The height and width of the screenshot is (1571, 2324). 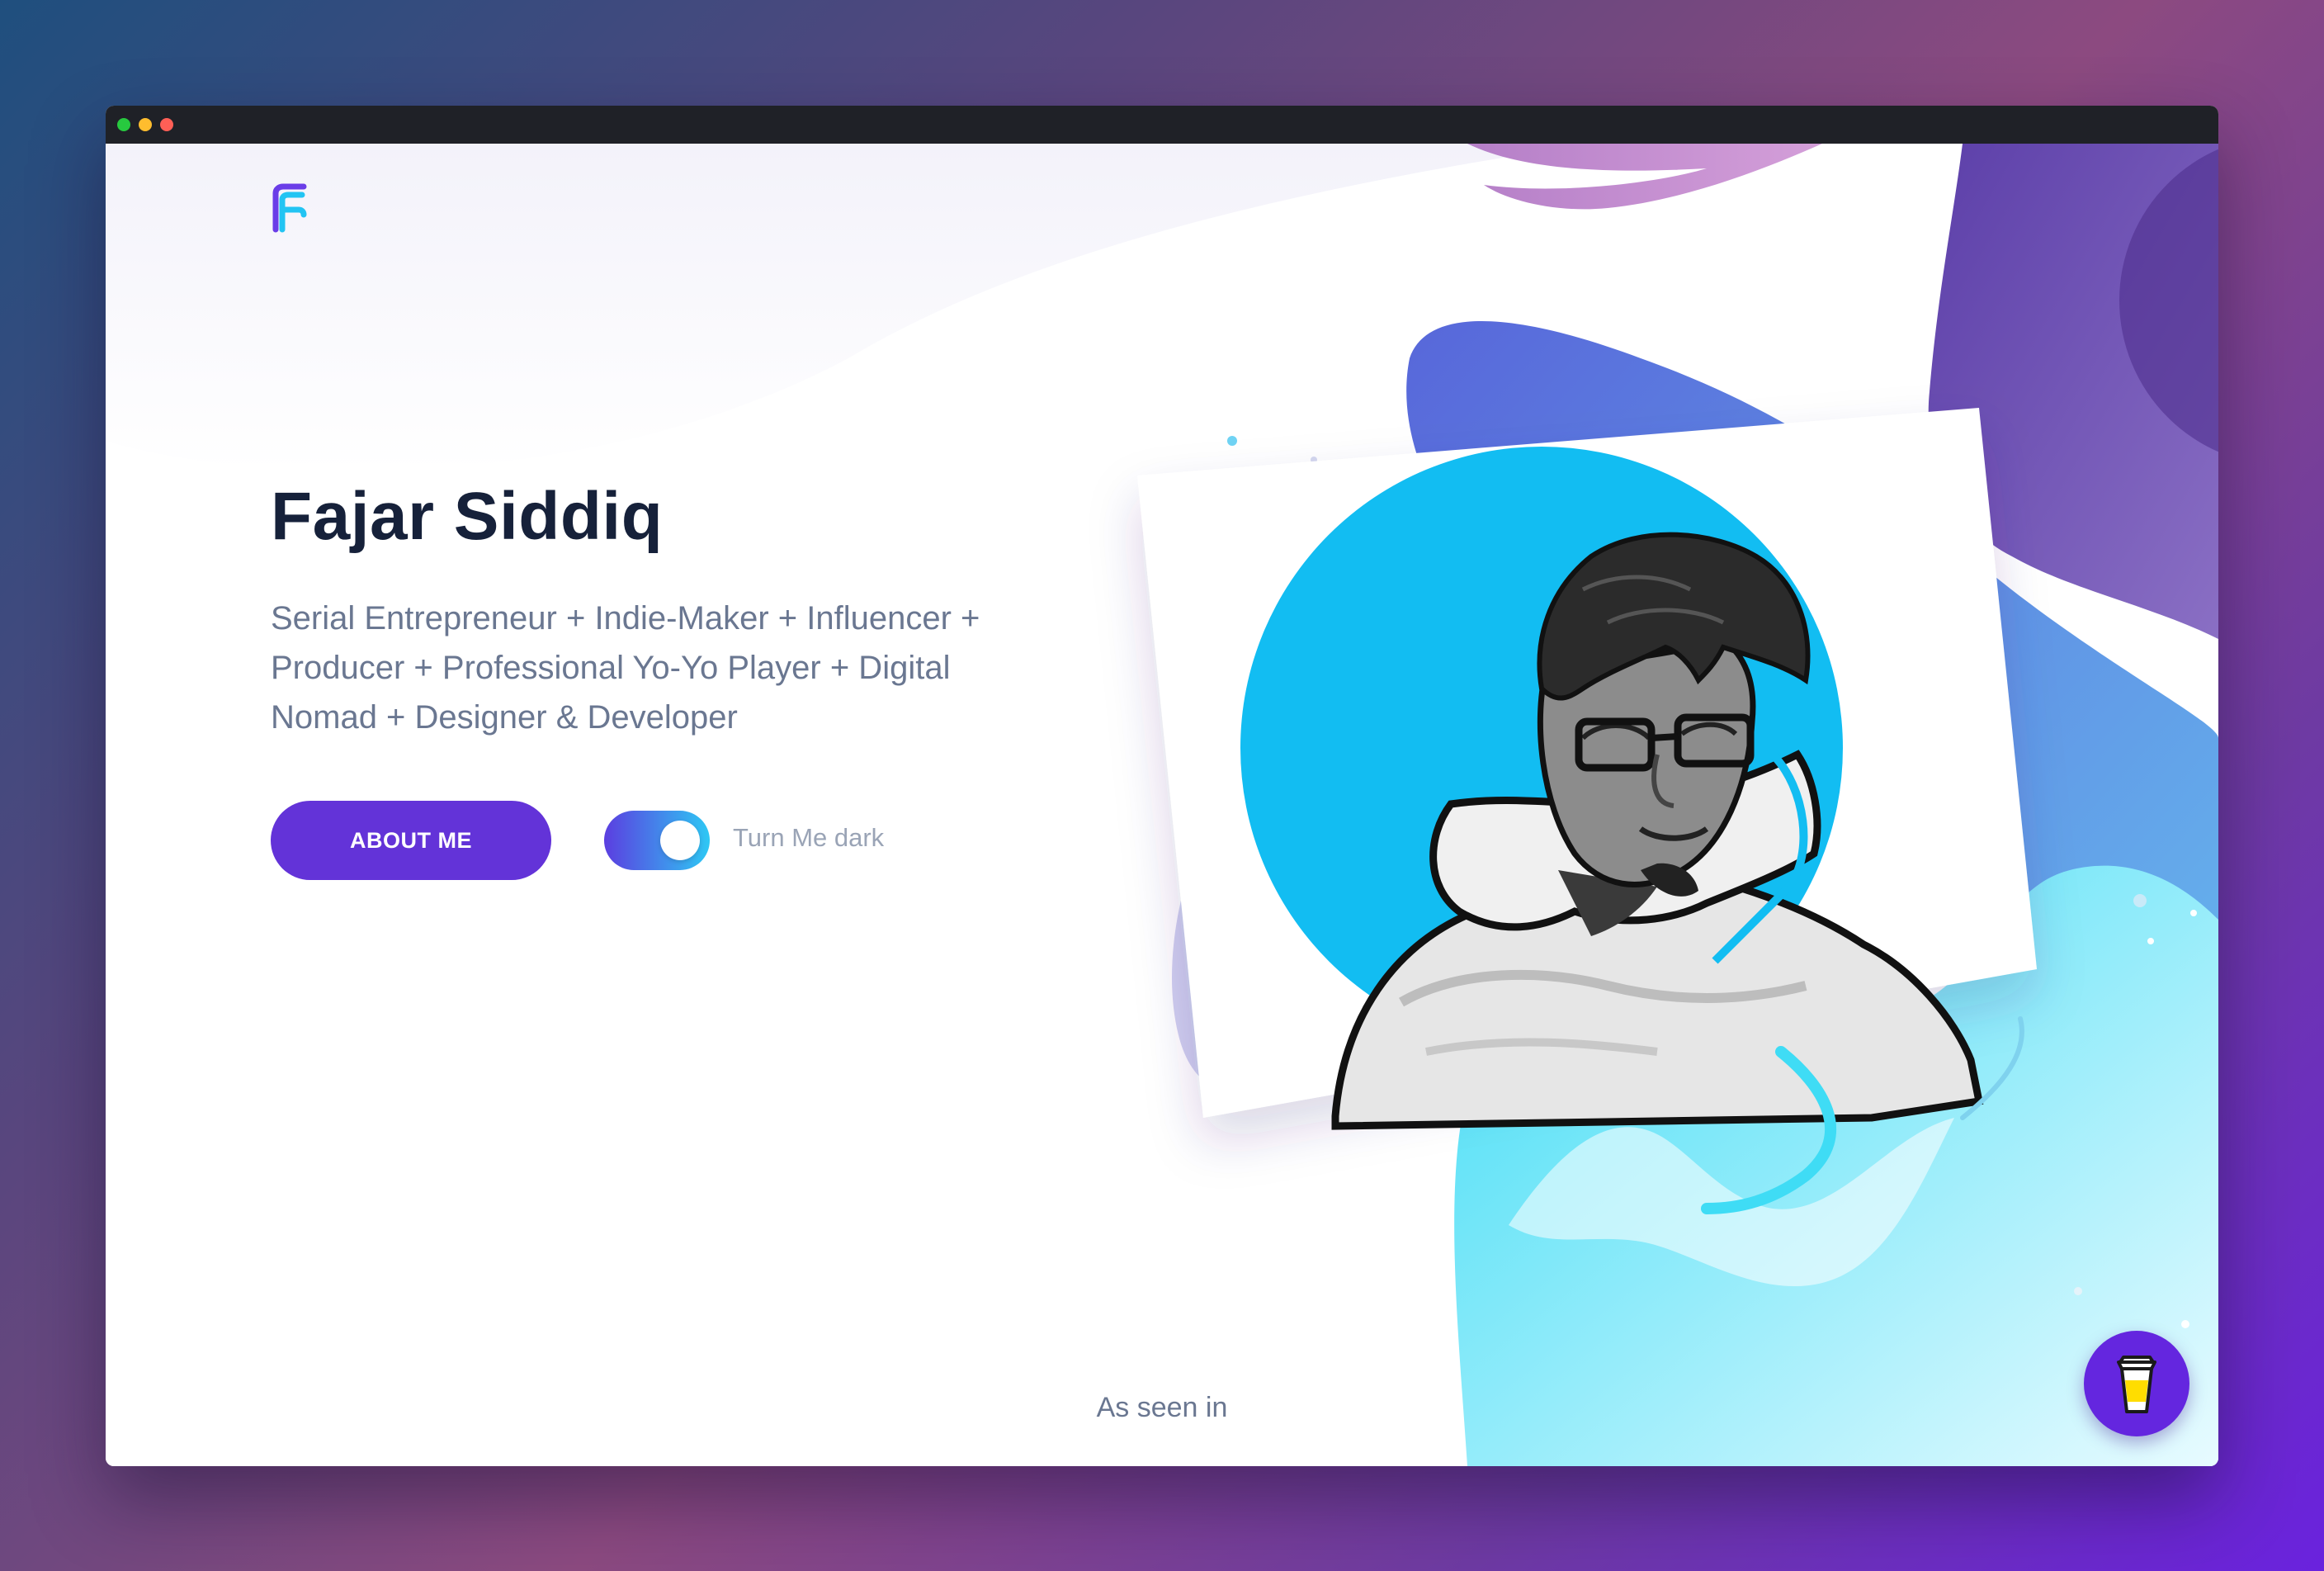 I want to click on as-seen-in-heading: As seen in, so click(x=1162, y=1407).